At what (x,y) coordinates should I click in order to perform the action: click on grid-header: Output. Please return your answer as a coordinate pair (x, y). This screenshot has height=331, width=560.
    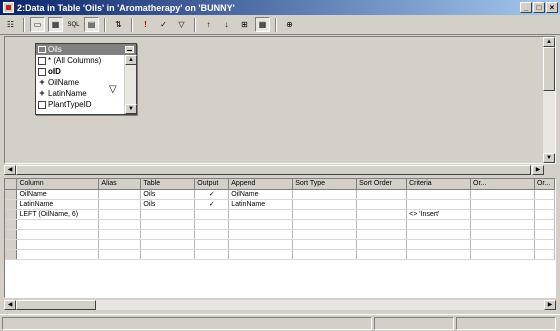
    Looking at the image, I should click on (212, 184).